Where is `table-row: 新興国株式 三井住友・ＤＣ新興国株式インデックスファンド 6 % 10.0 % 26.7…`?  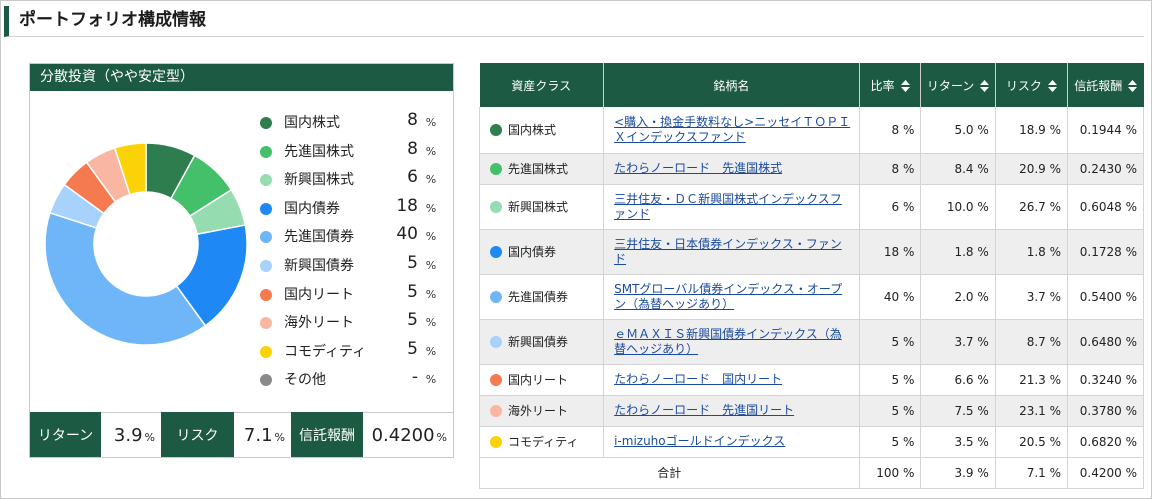
table-row: 新興国株式 三井住友・ＤＣ新興国株式インデックスファンド 6 % 10.0 % 26.7… is located at coordinates (811, 207).